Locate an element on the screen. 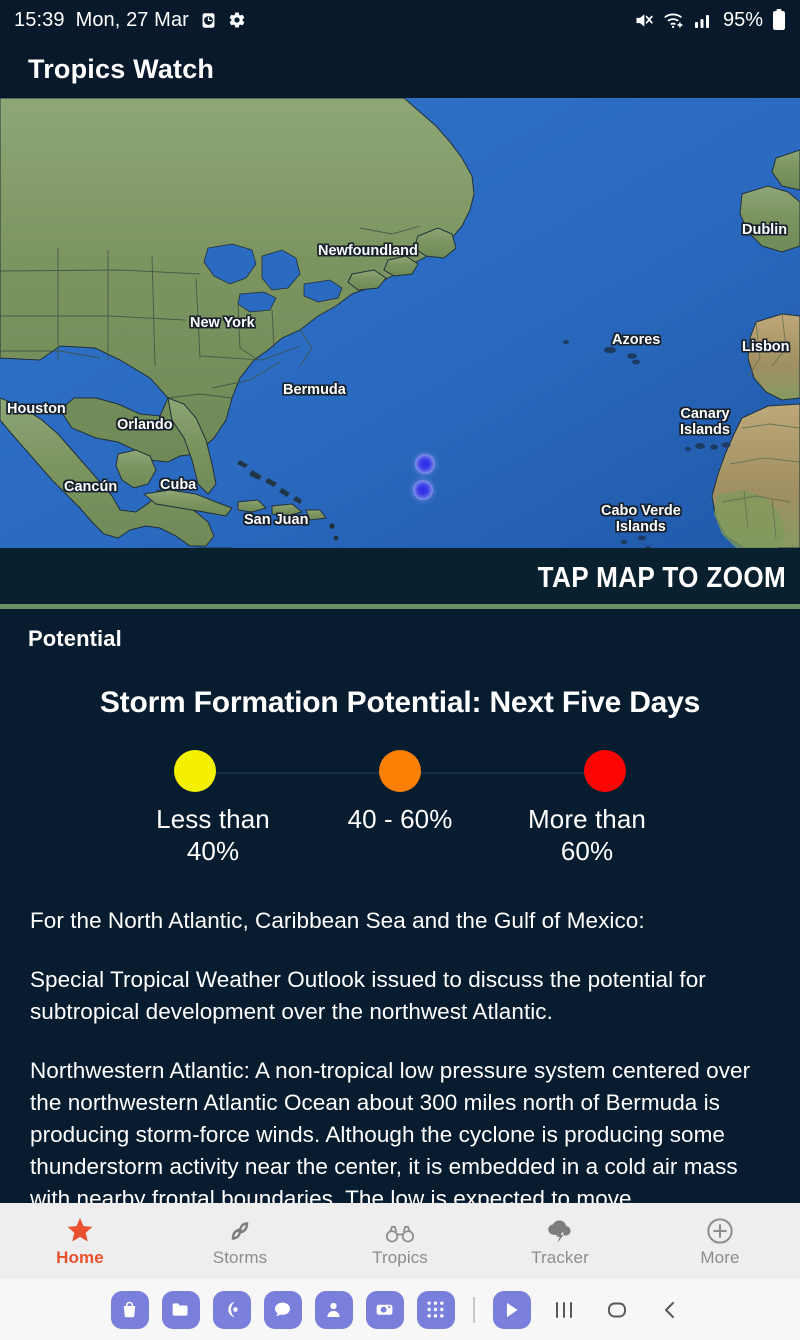 Image resolution: width=800 pixels, height=1340 pixels. home-icon is located at coordinates (617, 1310).